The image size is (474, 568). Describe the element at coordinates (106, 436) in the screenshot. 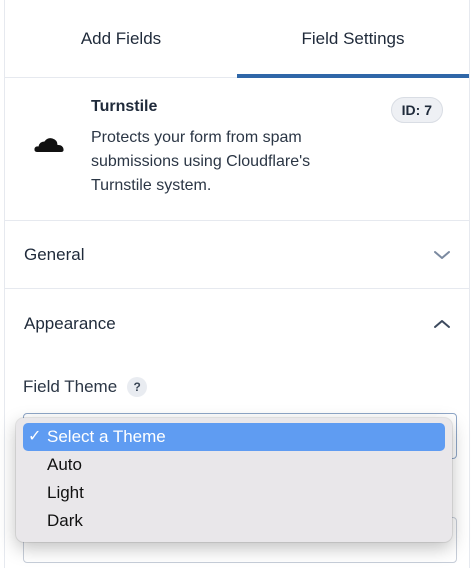

I see `option-label: Select a Theme` at that location.